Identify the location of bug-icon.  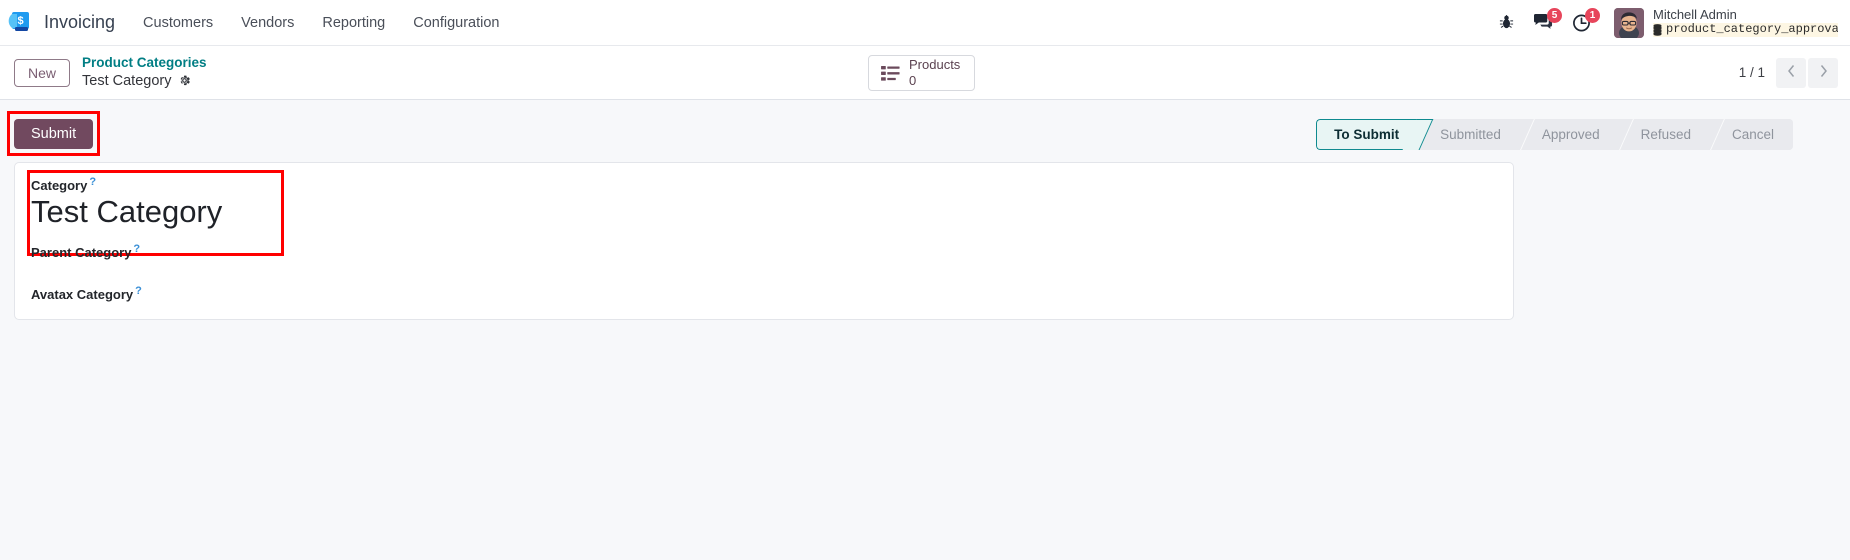
(1506, 22).